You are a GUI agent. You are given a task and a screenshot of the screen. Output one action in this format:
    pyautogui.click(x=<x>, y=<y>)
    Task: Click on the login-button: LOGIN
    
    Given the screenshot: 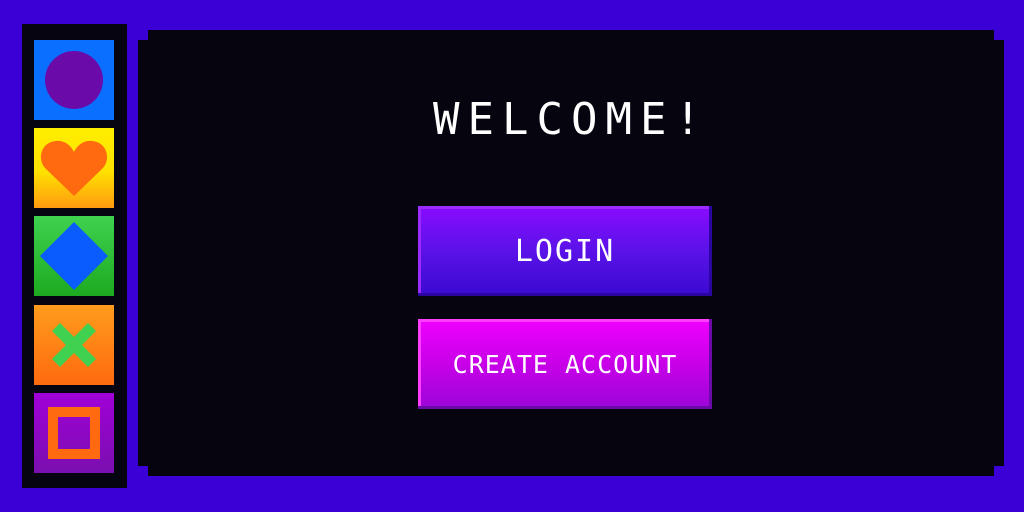 What is the action you would take?
    pyautogui.click(x=565, y=251)
    